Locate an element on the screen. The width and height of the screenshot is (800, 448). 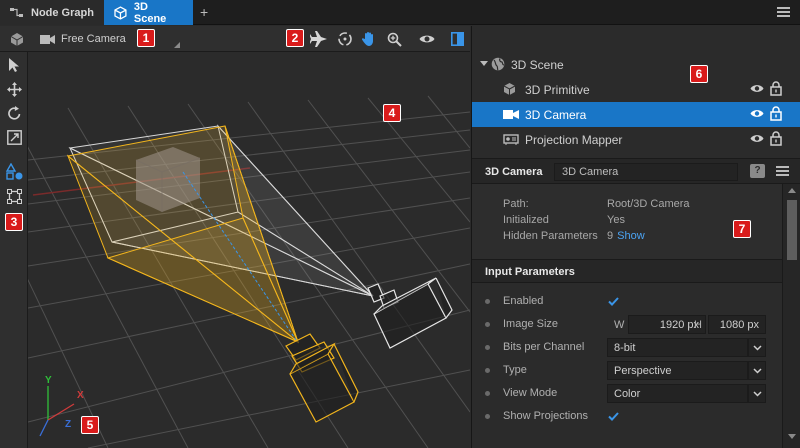
param-enabled: Enabled is located at coordinates (627, 301).